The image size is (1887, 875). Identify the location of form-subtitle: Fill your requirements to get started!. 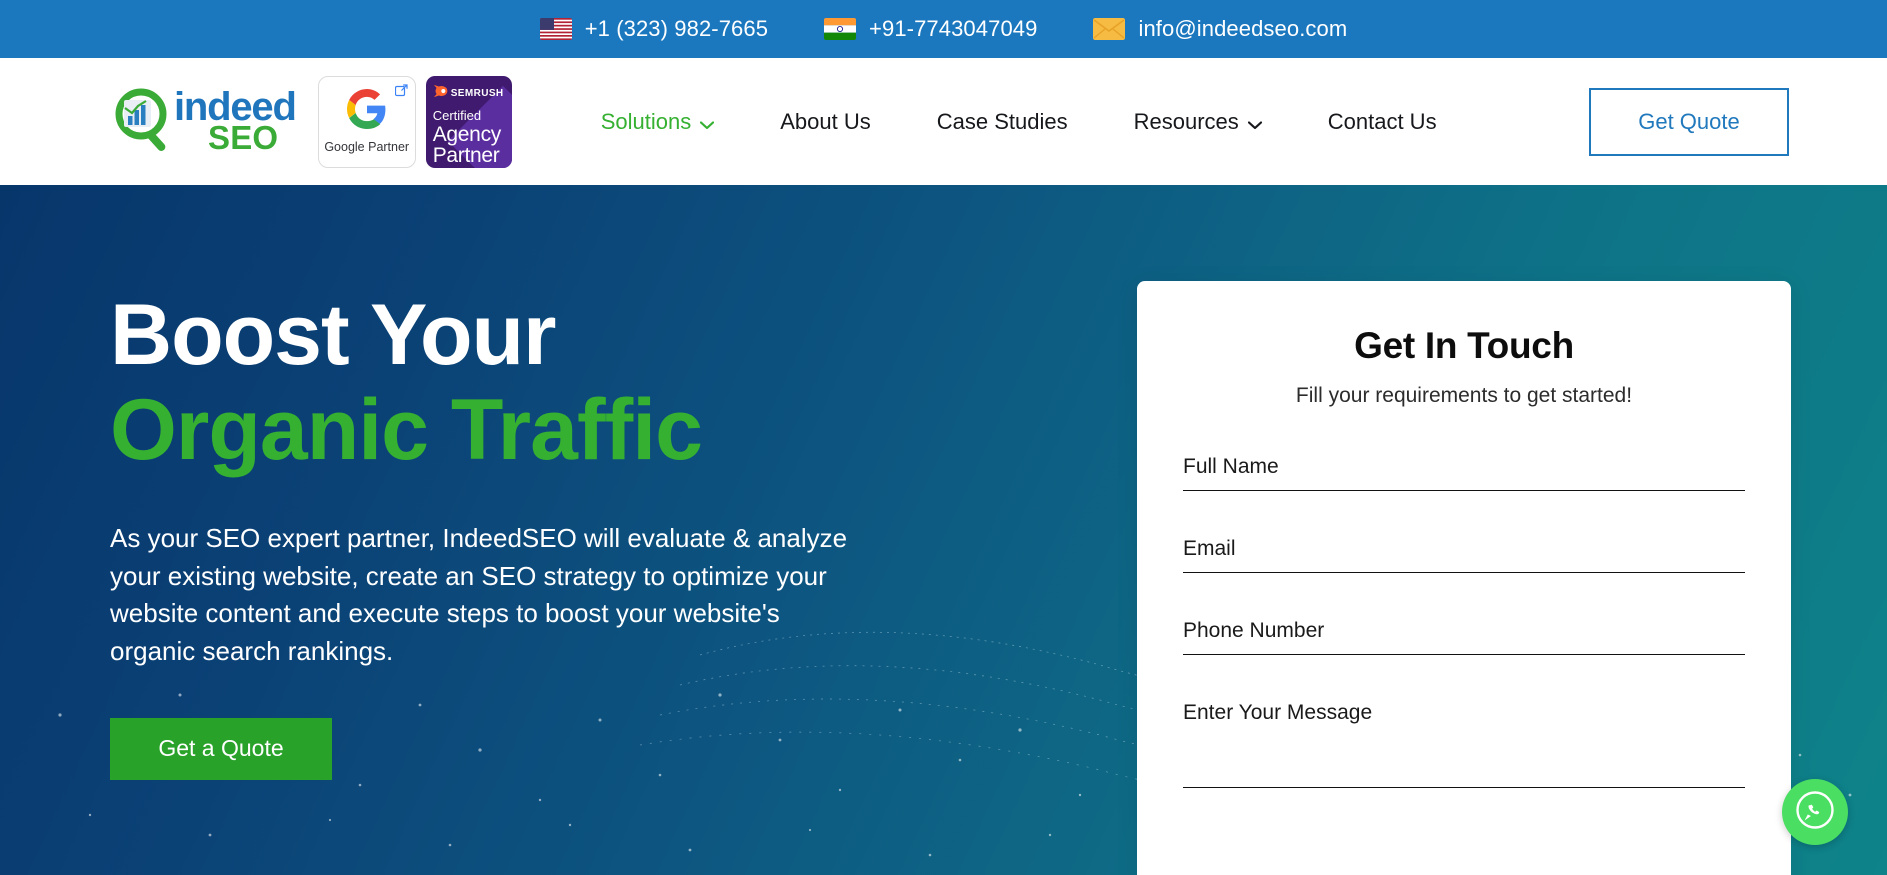
(1464, 395).